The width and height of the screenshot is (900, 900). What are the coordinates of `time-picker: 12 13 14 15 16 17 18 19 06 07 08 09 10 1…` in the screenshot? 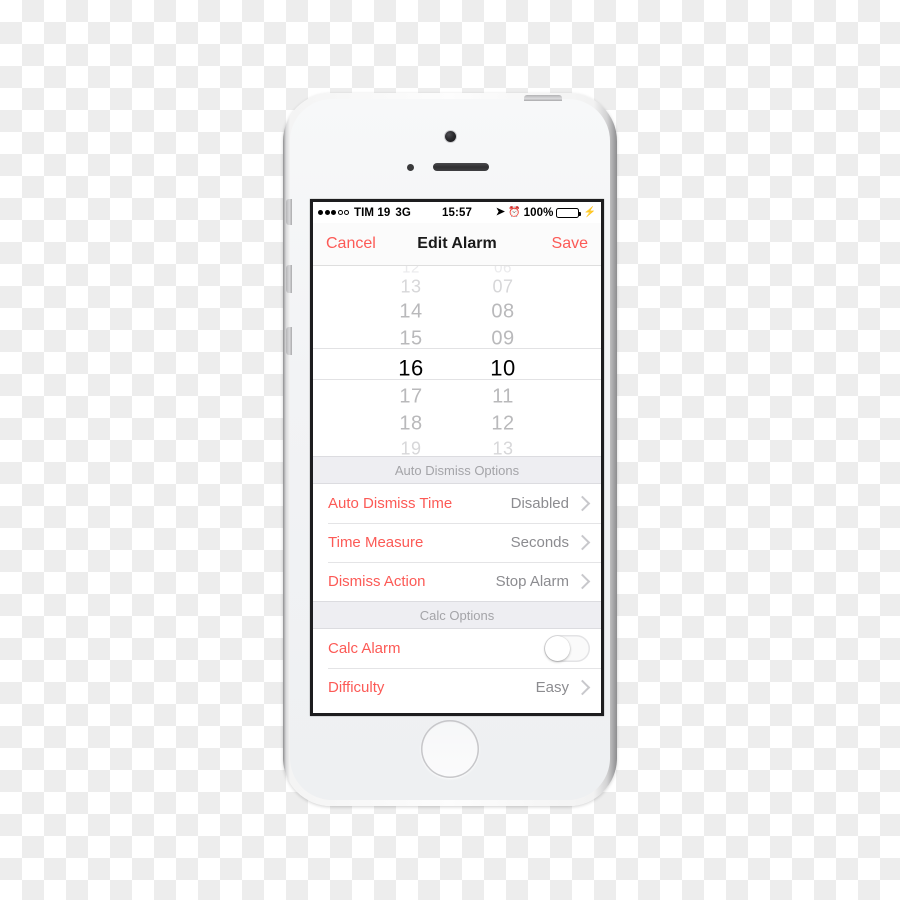 It's located at (457, 361).